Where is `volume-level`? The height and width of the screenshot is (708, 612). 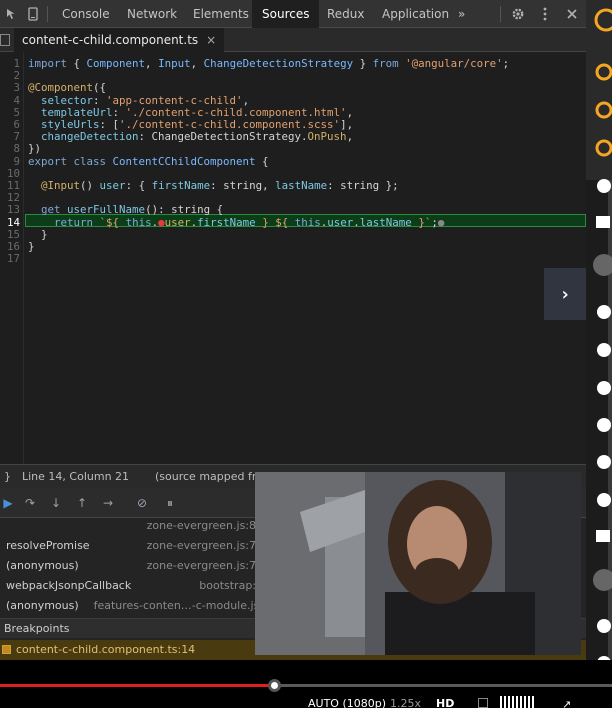
volume-level is located at coordinates (517, 702).